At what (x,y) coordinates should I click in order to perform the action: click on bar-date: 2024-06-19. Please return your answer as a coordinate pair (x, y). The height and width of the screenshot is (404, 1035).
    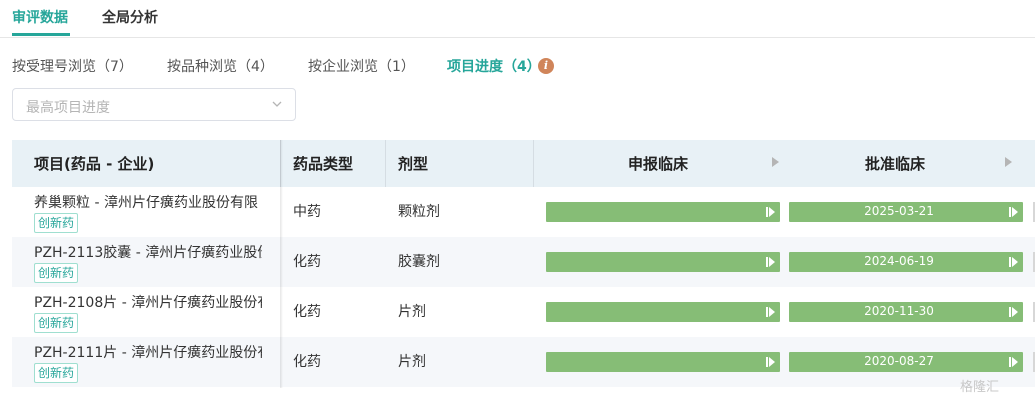
    Looking at the image, I should click on (899, 261).